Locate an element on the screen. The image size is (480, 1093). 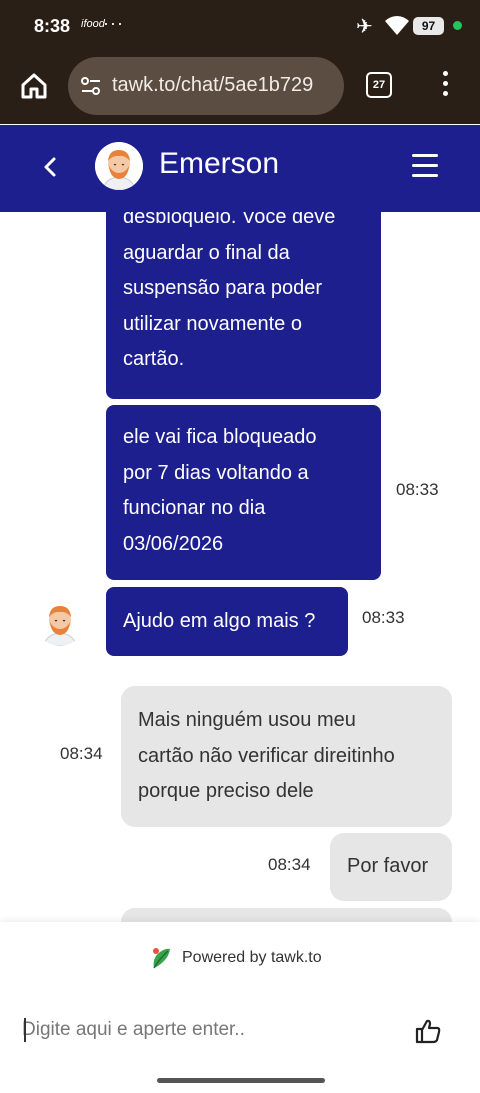
tawk-leaf-icon is located at coordinates (161, 958).